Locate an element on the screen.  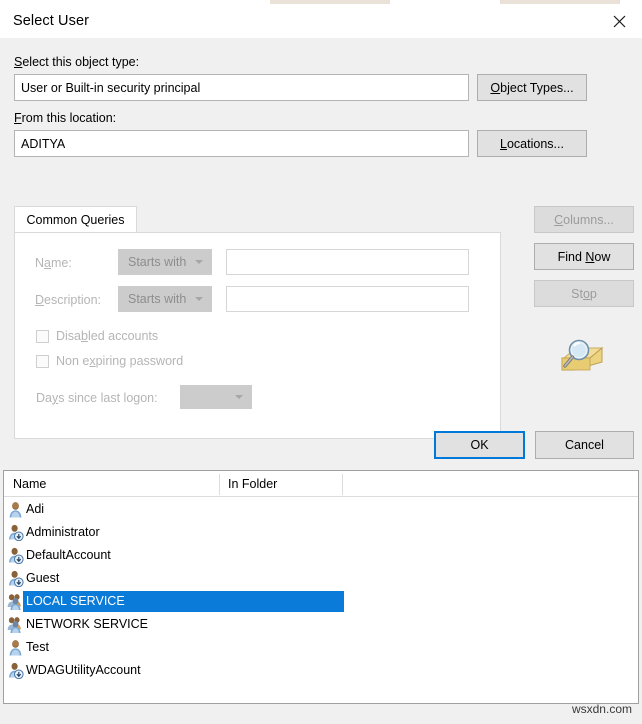
query-name-label: Name: is located at coordinates (53, 263).